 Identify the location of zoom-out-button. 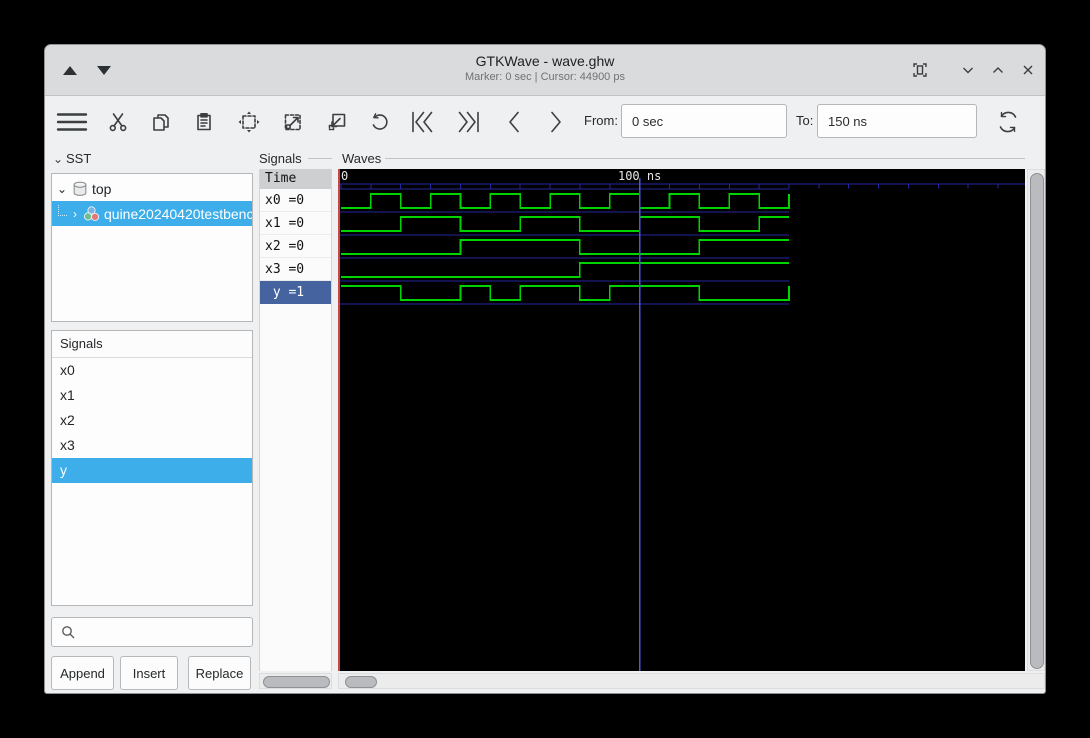
(337, 122).